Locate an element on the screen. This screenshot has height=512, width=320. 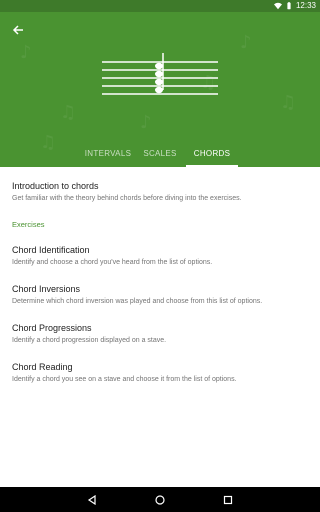
nav-back-icon is located at coordinates (91, 500).